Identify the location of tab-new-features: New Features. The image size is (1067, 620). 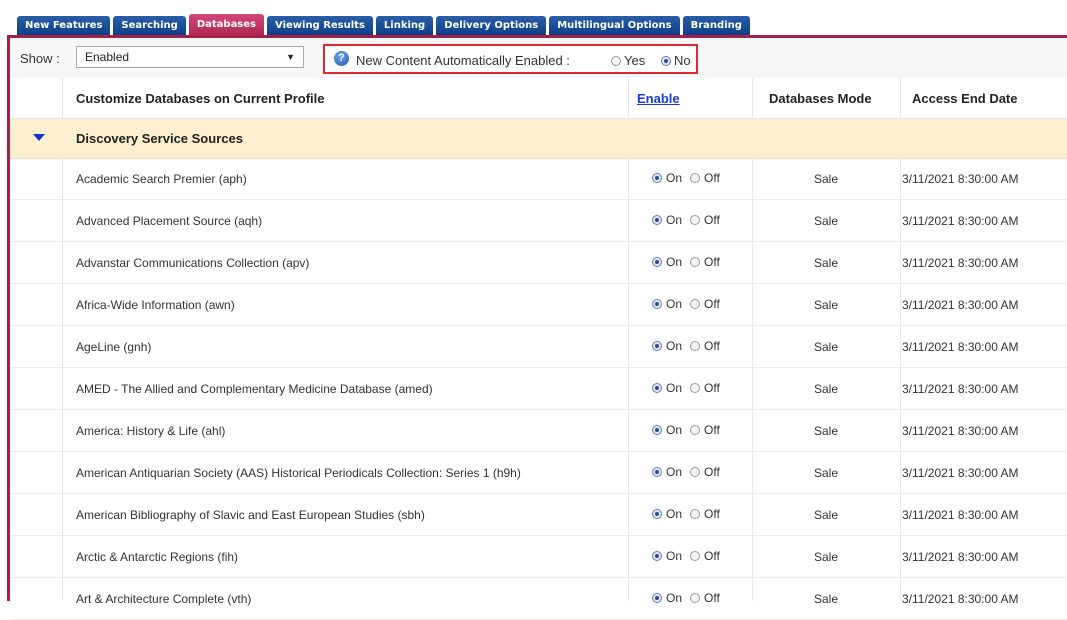
(64, 26).